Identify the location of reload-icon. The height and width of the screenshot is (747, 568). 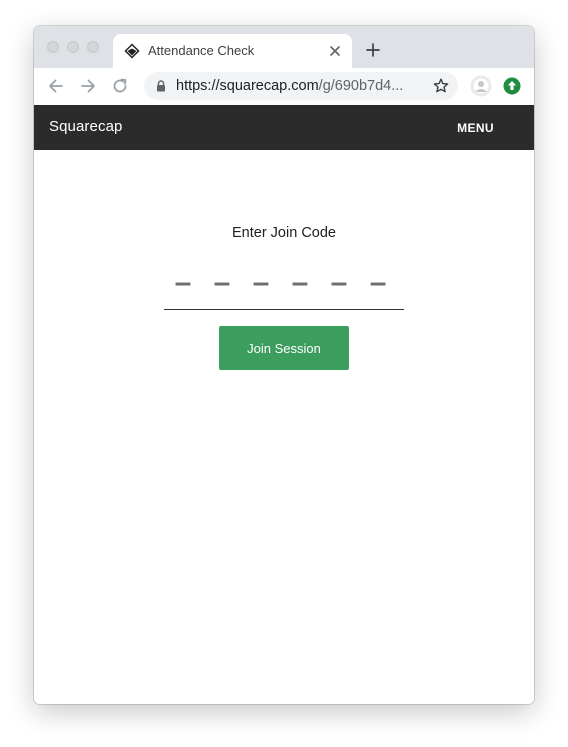
(120, 86).